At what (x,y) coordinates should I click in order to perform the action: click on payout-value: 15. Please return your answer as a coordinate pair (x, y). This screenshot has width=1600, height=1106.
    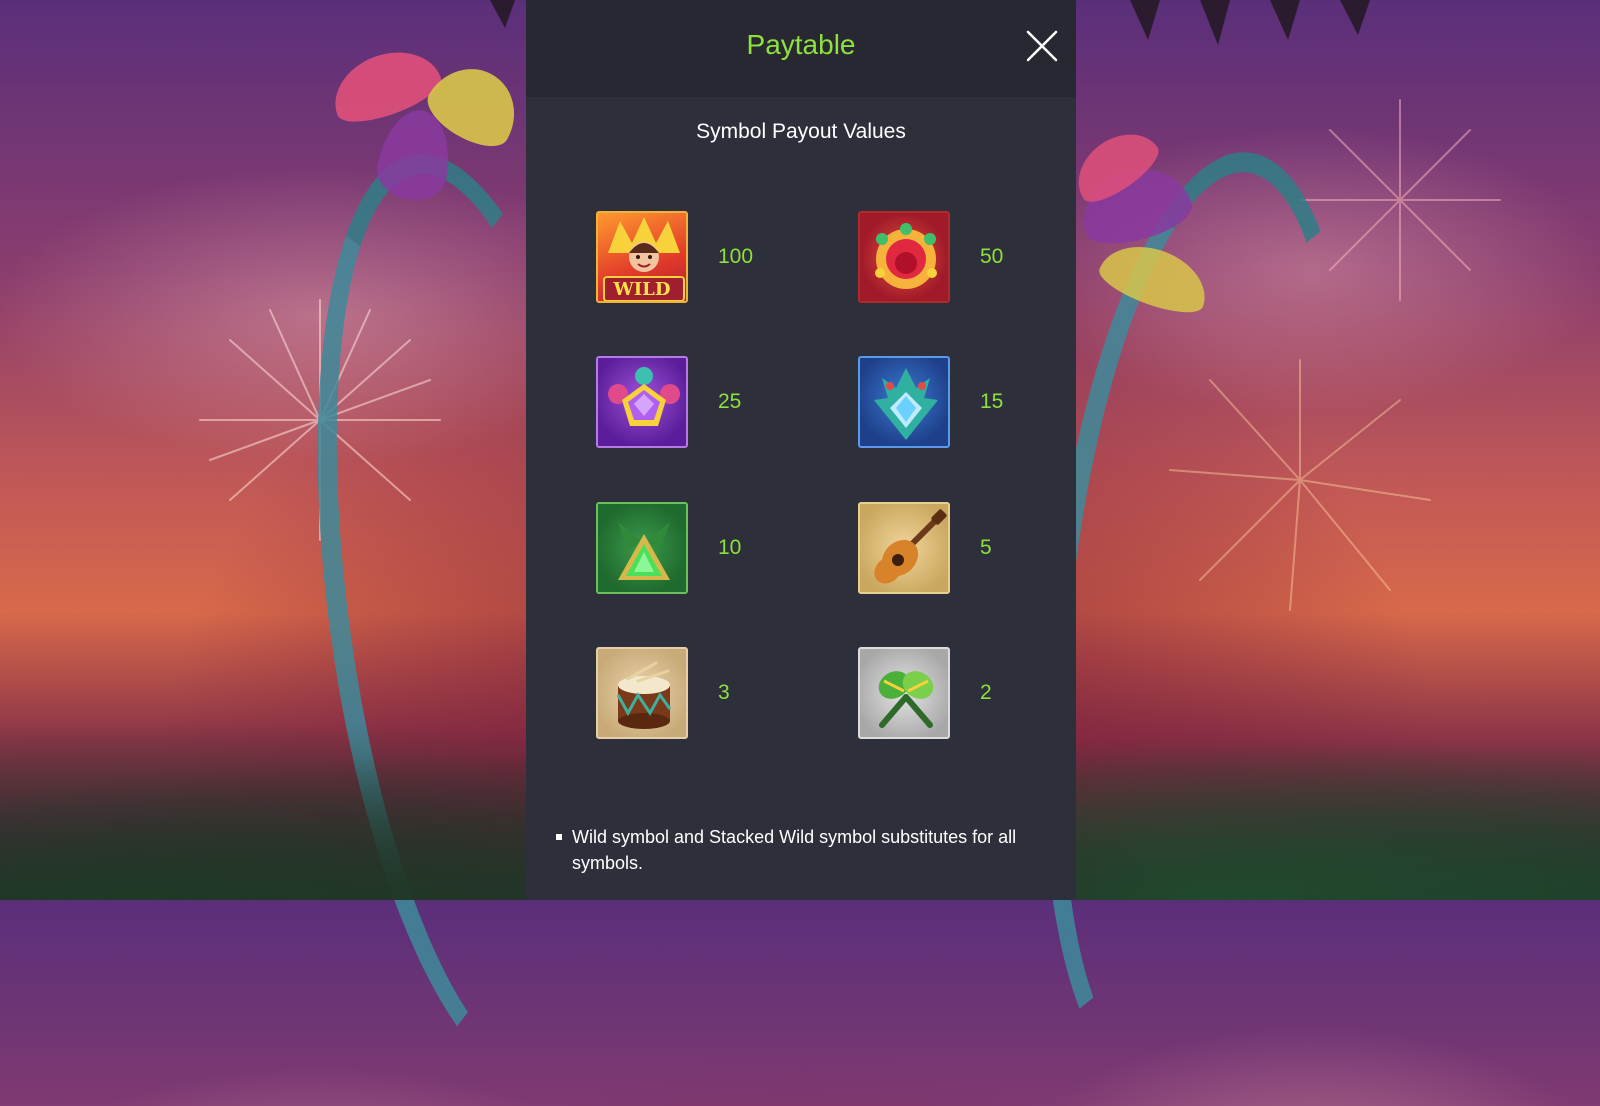
    Looking at the image, I should click on (992, 401).